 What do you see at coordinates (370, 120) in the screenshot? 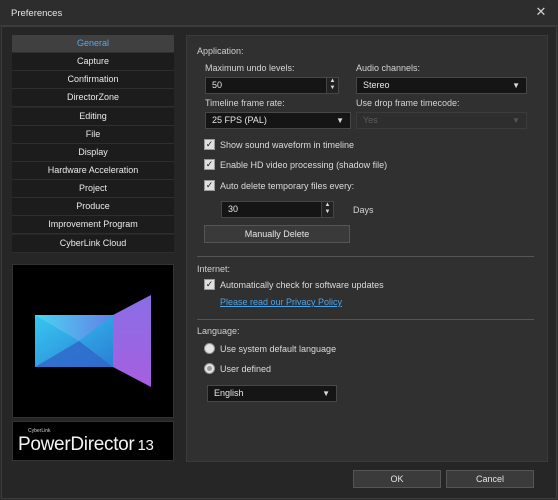
I see `drop-frame-value: Yes` at bounding box center [370, 120].